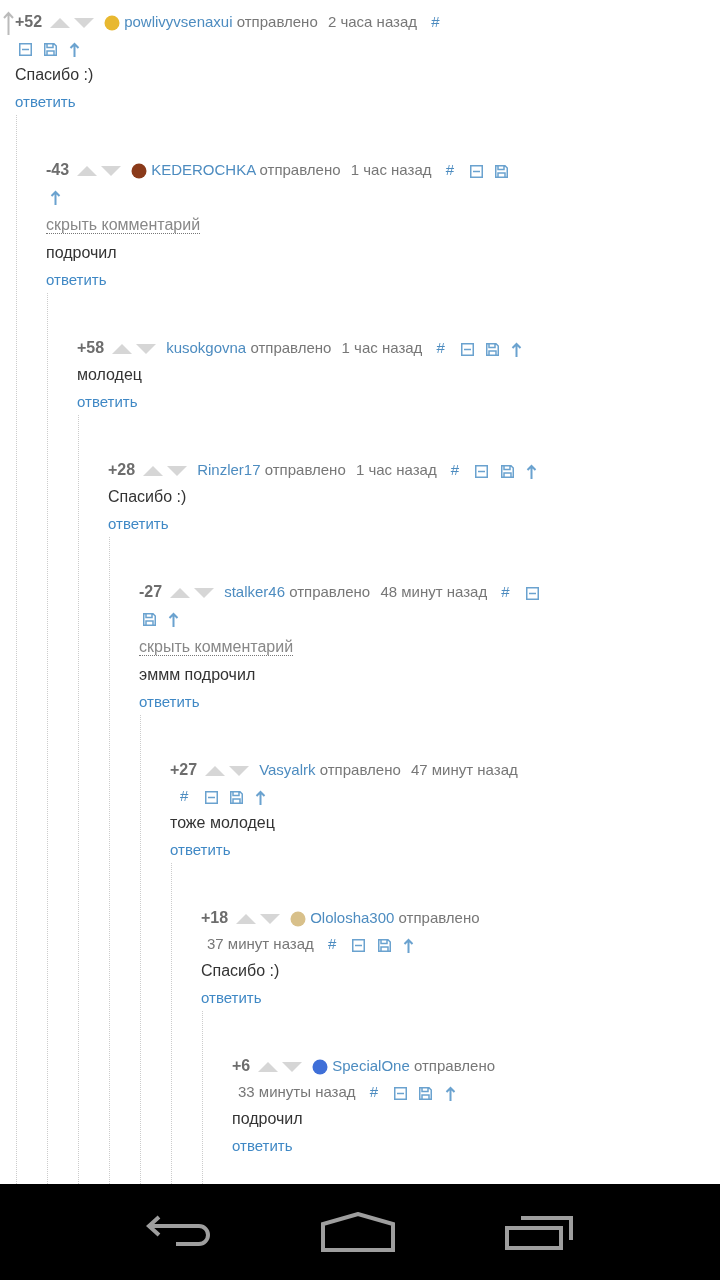 The width and height of the screenshot is (720, 1280). I want to click on username-link: kusokgovna, so click(206, 348).